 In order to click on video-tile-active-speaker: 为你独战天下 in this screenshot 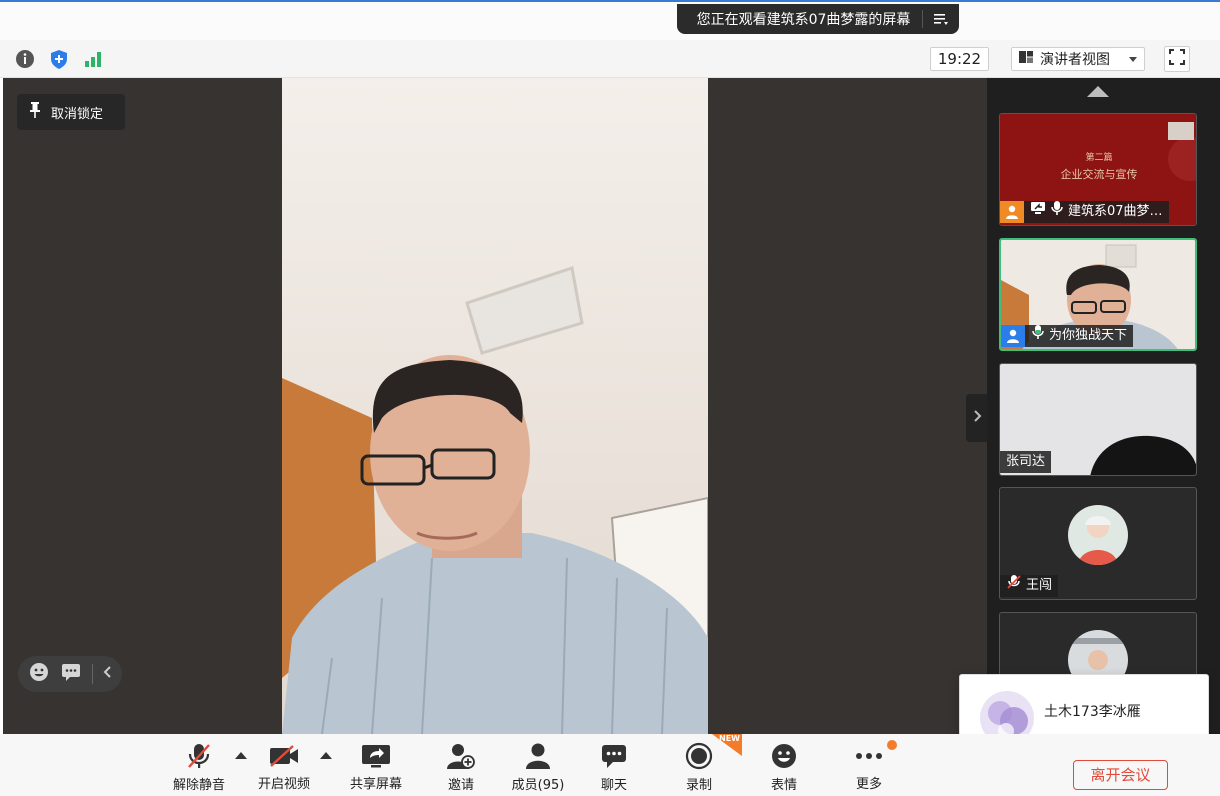, I will do `click(1098, 294)`.